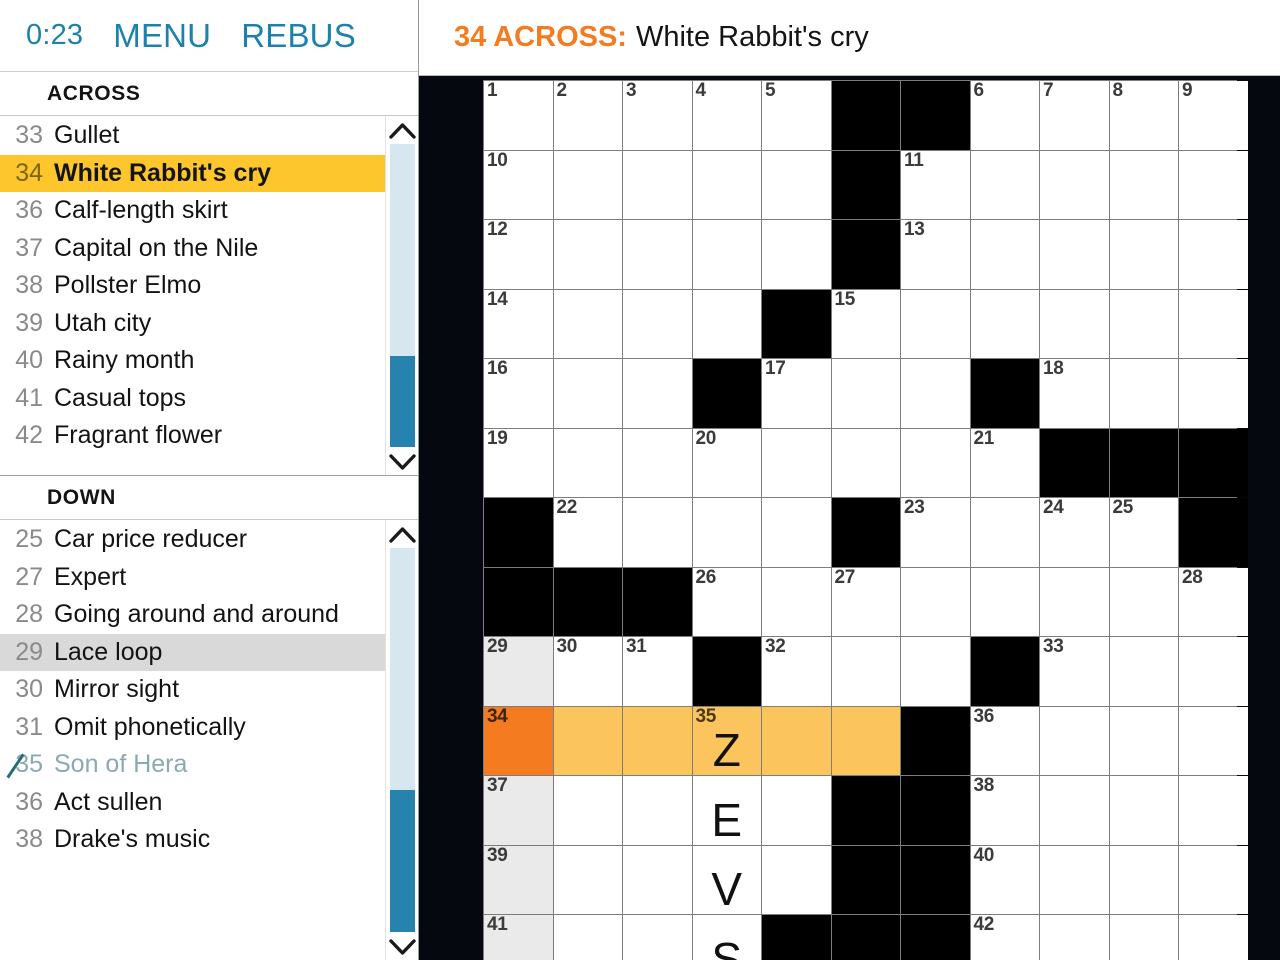 The height and width of the screenshot is (960, 1280). I want to click on grid-cell: 27, so click(865, 601).